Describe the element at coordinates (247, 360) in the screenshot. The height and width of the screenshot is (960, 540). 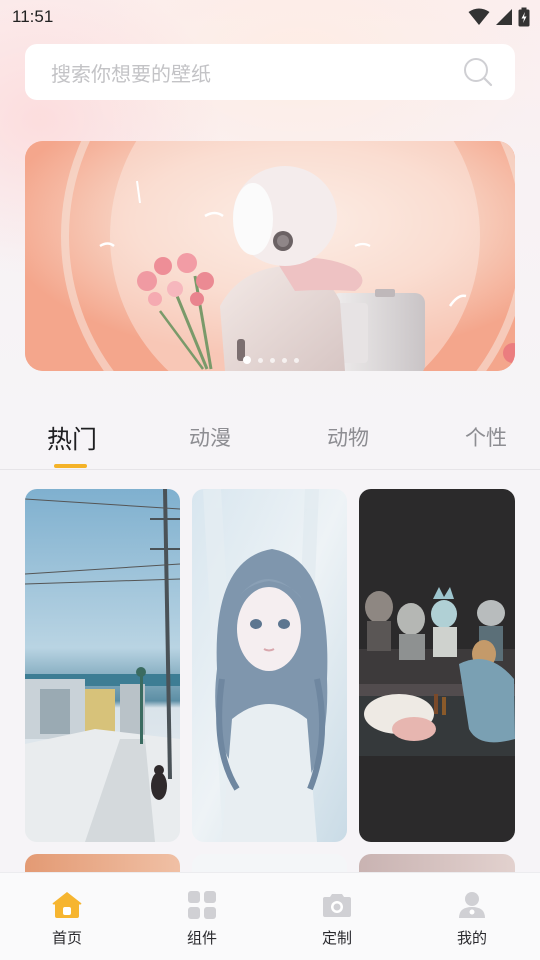
I see `carousel-dot-active` at that location.